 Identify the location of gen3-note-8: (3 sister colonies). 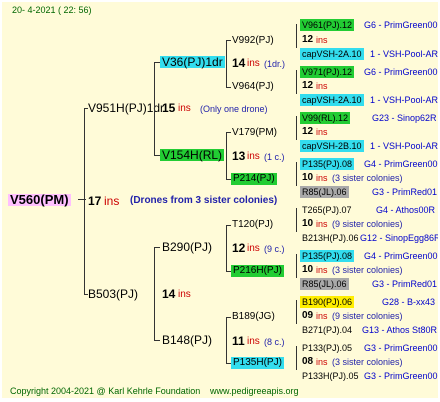
(367, 362).